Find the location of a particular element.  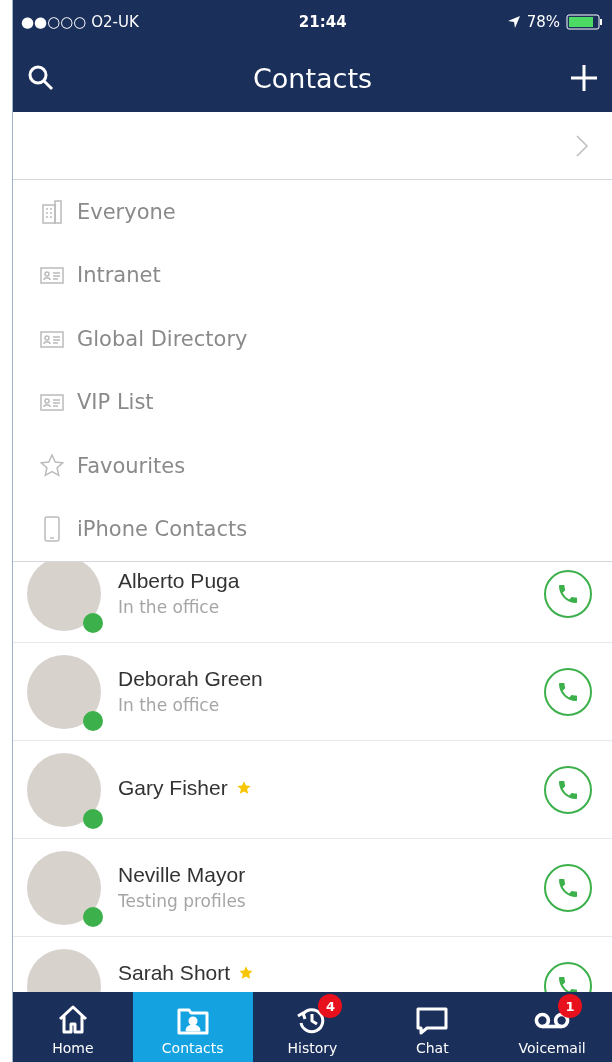

tab-bar-item: Voicemail 1 is located at coordinates (552, 1027).